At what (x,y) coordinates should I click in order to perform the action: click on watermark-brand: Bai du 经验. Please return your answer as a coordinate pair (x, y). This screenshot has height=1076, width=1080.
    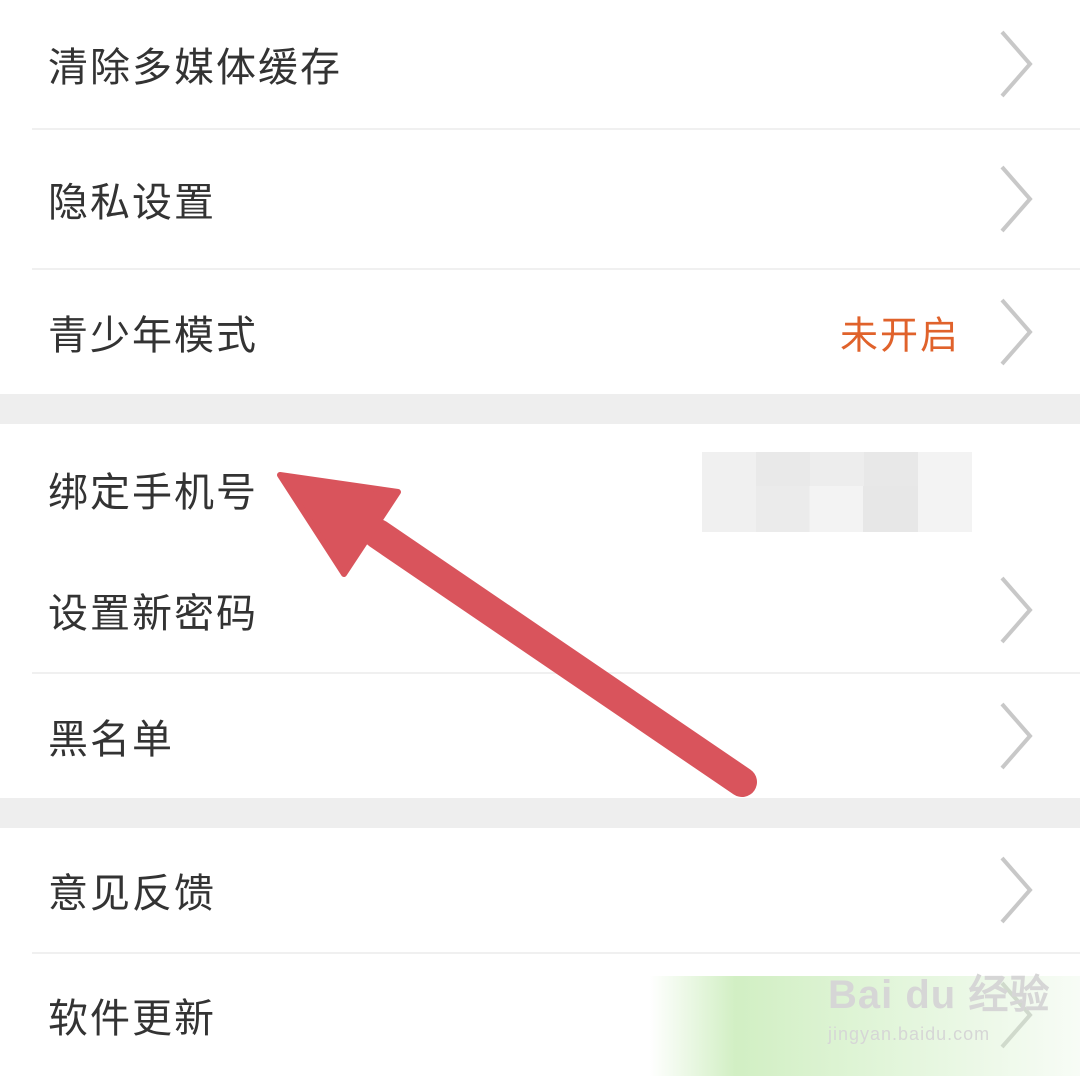
    Looking at the image, I should click on (939, 995).